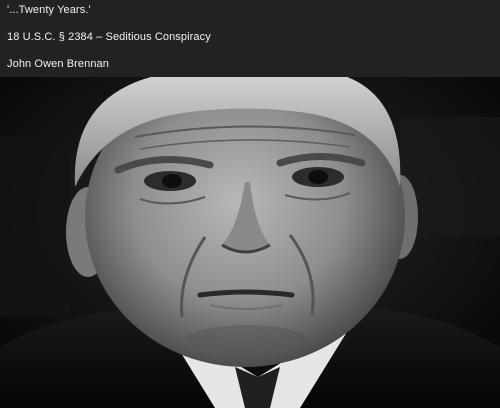  What do you see at coordinates (109, 37) in the screenshot?
I see `caption-statute: 18 U.S.C. § 2384 – Seditious Conspiracy` at bounding box center [109, 37].